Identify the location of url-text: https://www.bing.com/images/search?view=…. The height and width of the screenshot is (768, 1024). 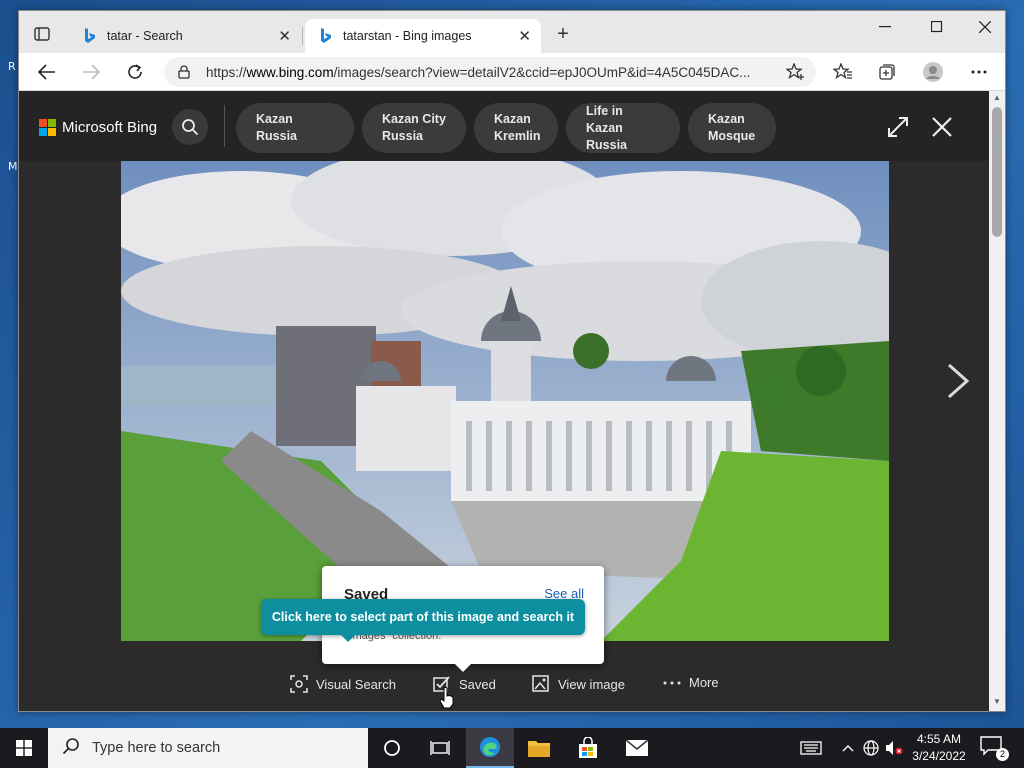
(491, 72).